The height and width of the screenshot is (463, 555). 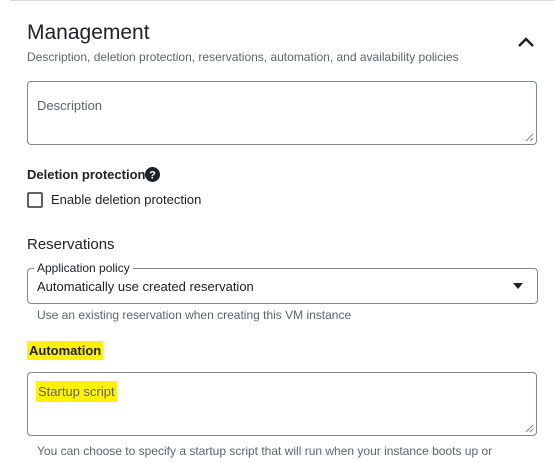 What do you see at coordinates (35, 200) in the screenshot?
I see `deletion-protection-checkbox` at bounding box center [35, 200].